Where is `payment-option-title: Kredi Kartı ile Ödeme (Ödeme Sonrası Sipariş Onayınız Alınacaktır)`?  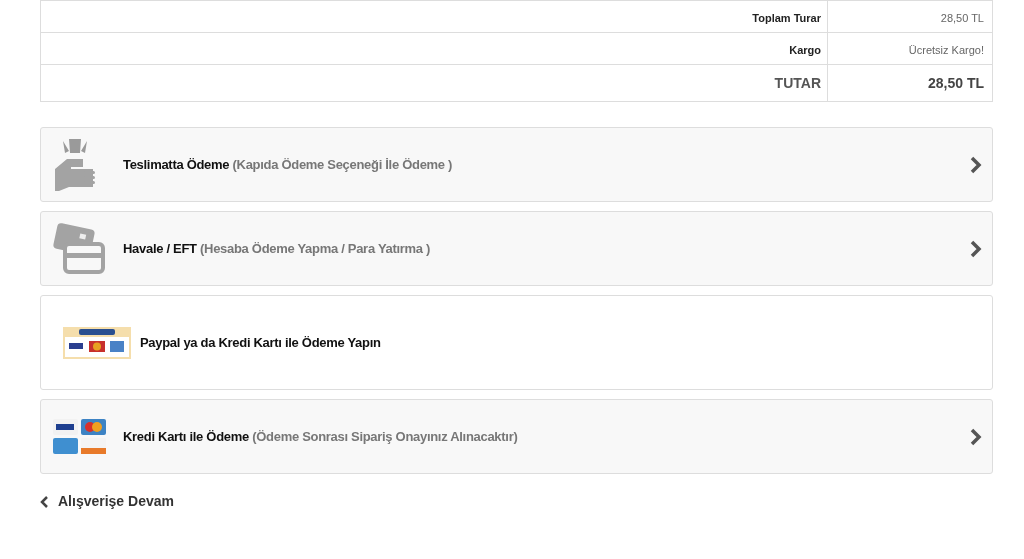 payment-option-title: Kredi Kartı ile Ödeme (Ödeme Sonrası Sipariş Onayınız Alınacaktır) is located at coordinates (321, 436).